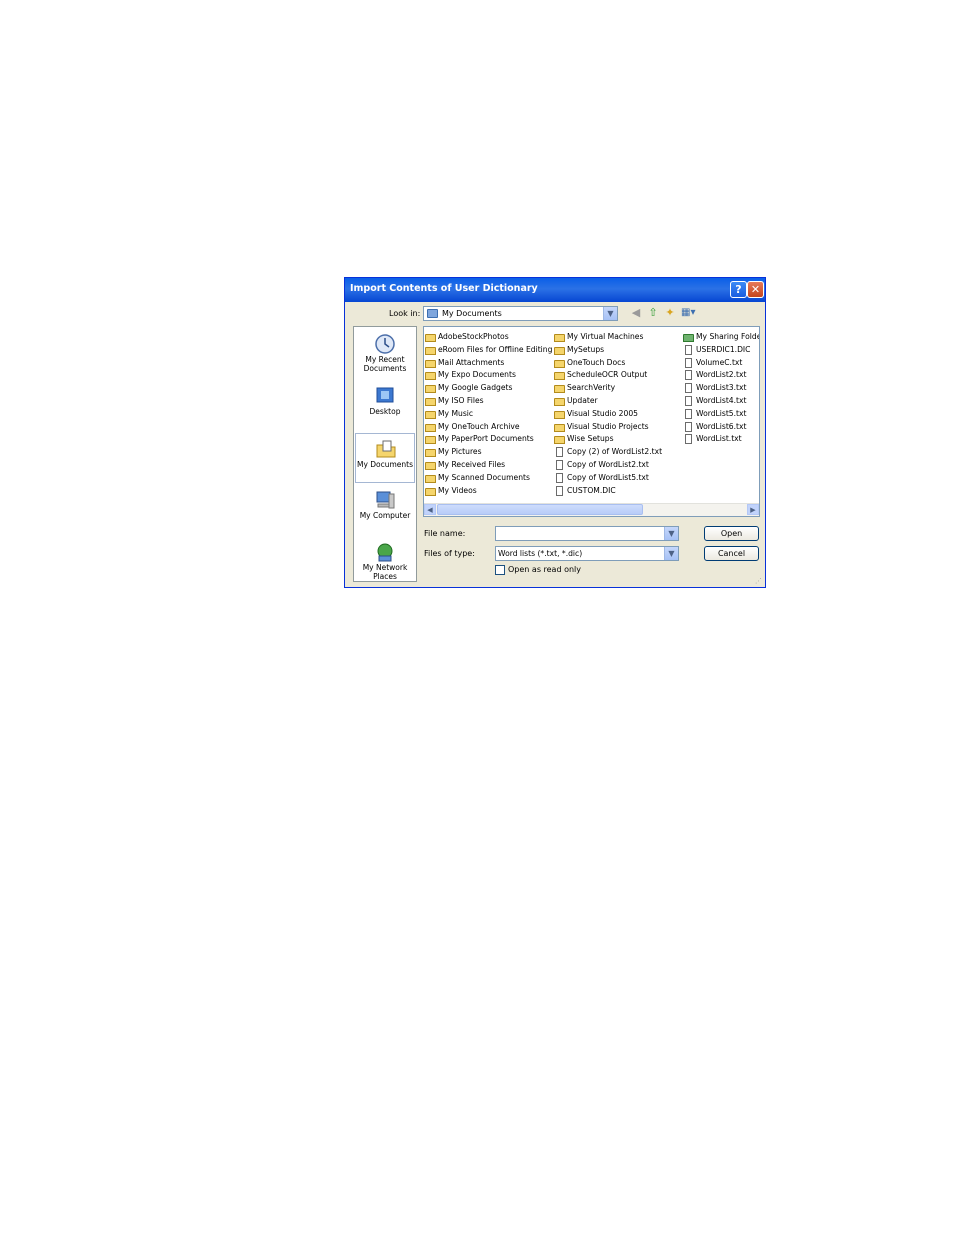 The height and width of the screenshot is (1235, 954). I want to click on list-item: My Music, so click(488, 414).